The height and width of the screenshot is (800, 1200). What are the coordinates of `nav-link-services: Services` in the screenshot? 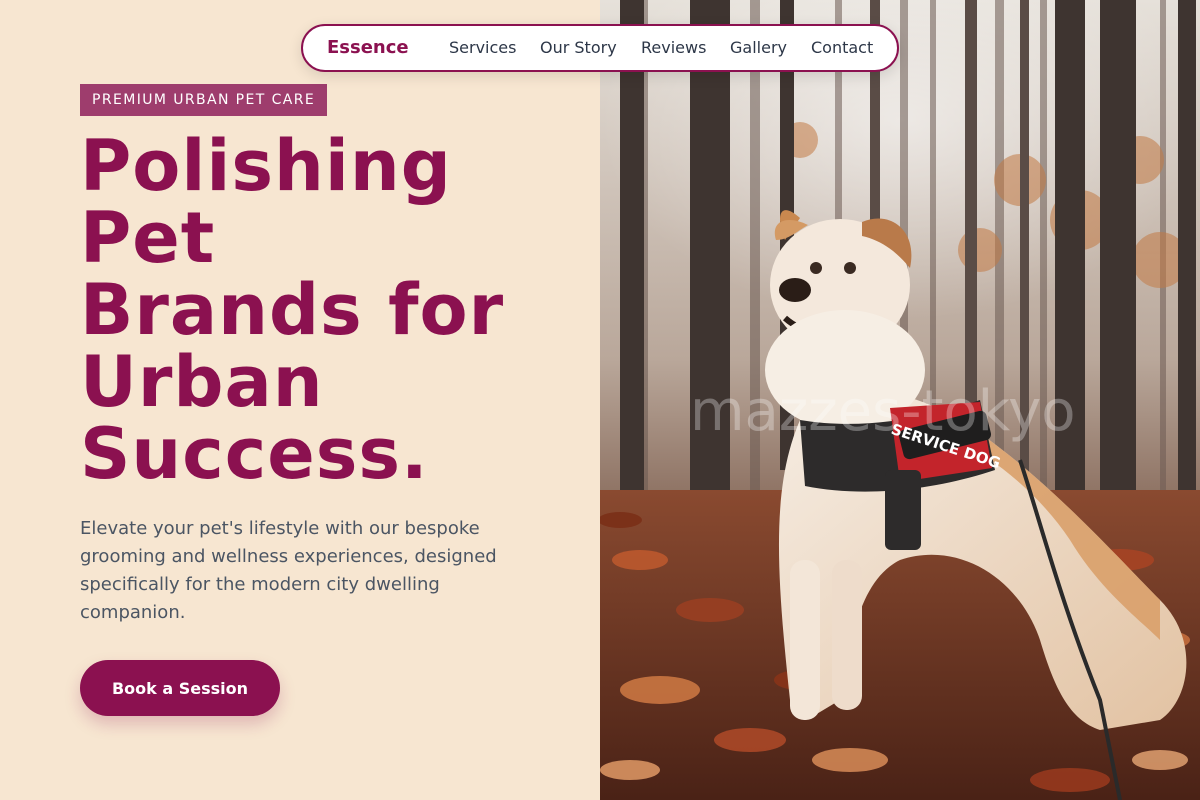 It's located at (482, 48).